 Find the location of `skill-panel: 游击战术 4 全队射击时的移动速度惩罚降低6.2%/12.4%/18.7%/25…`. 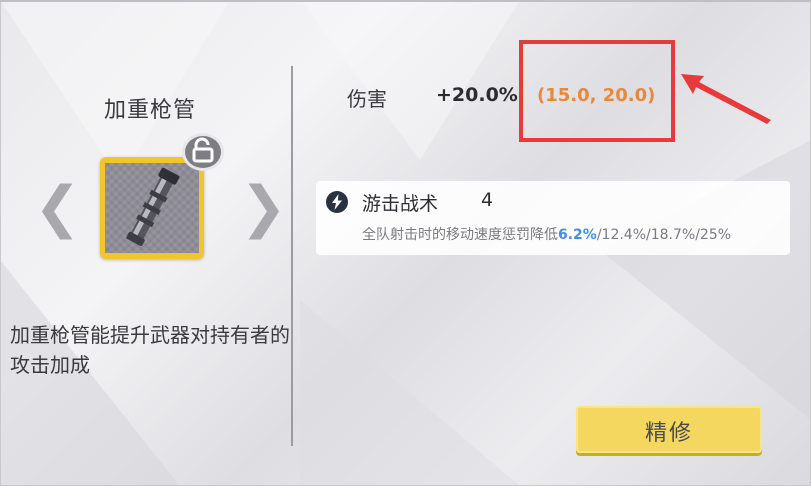

skill-panel: 游击战术 4 全队射击时的移动速度惩罚降低6.2%/12.4%/18.7%/25… is located at coordinates (553, 218).